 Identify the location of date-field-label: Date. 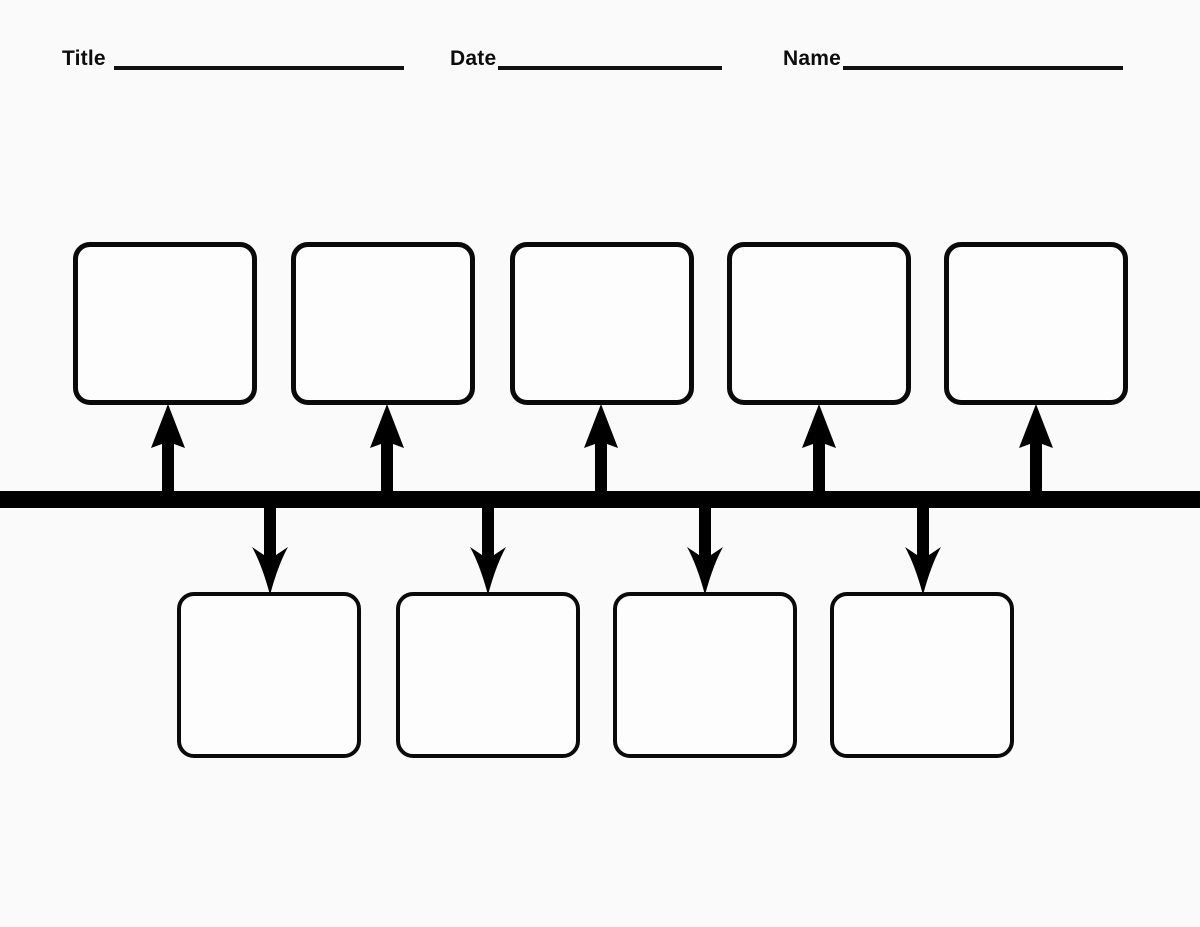
(473, 58).